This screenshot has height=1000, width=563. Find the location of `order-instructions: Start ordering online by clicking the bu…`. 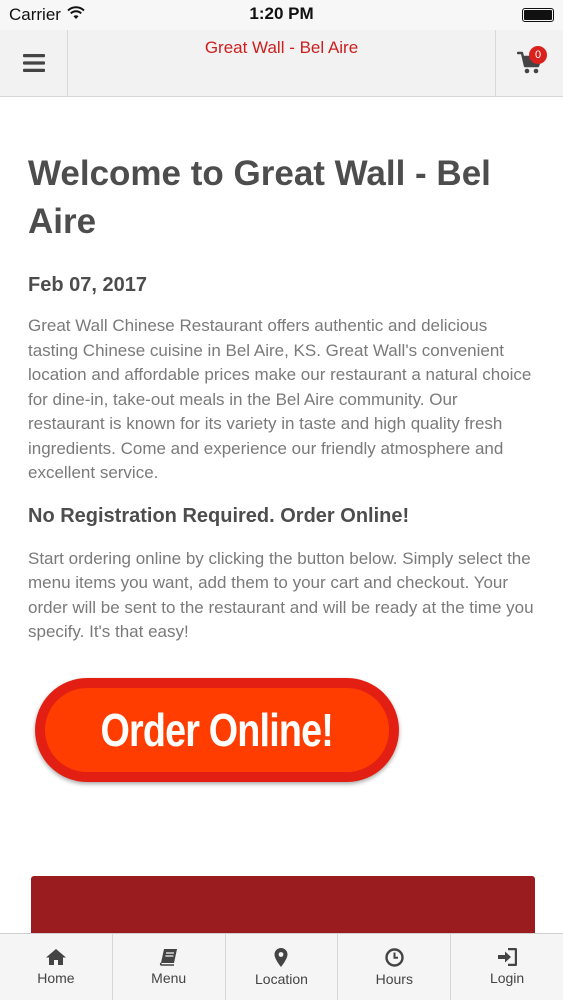

order-instructions: Start ordering online by clicking the bu… is located at coordinates (281, 595).